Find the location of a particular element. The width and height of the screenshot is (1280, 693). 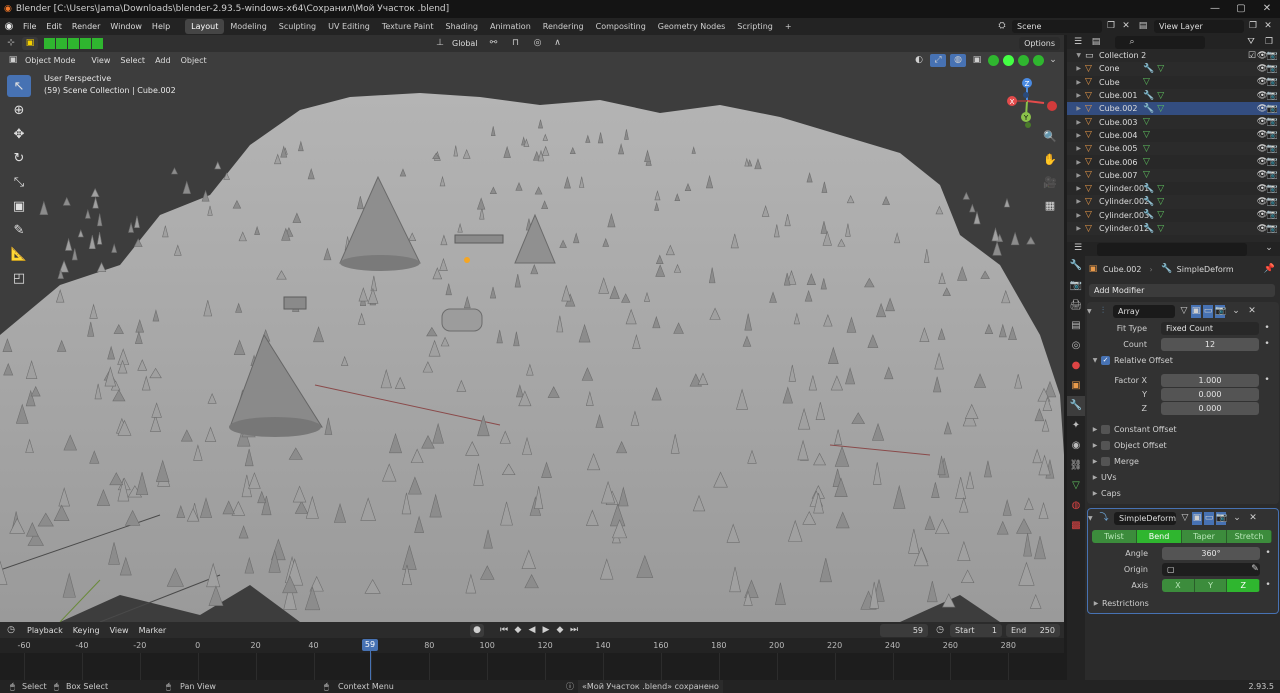

collection-checkbox-icon: ☑ is located at coordinates (1252, 56).